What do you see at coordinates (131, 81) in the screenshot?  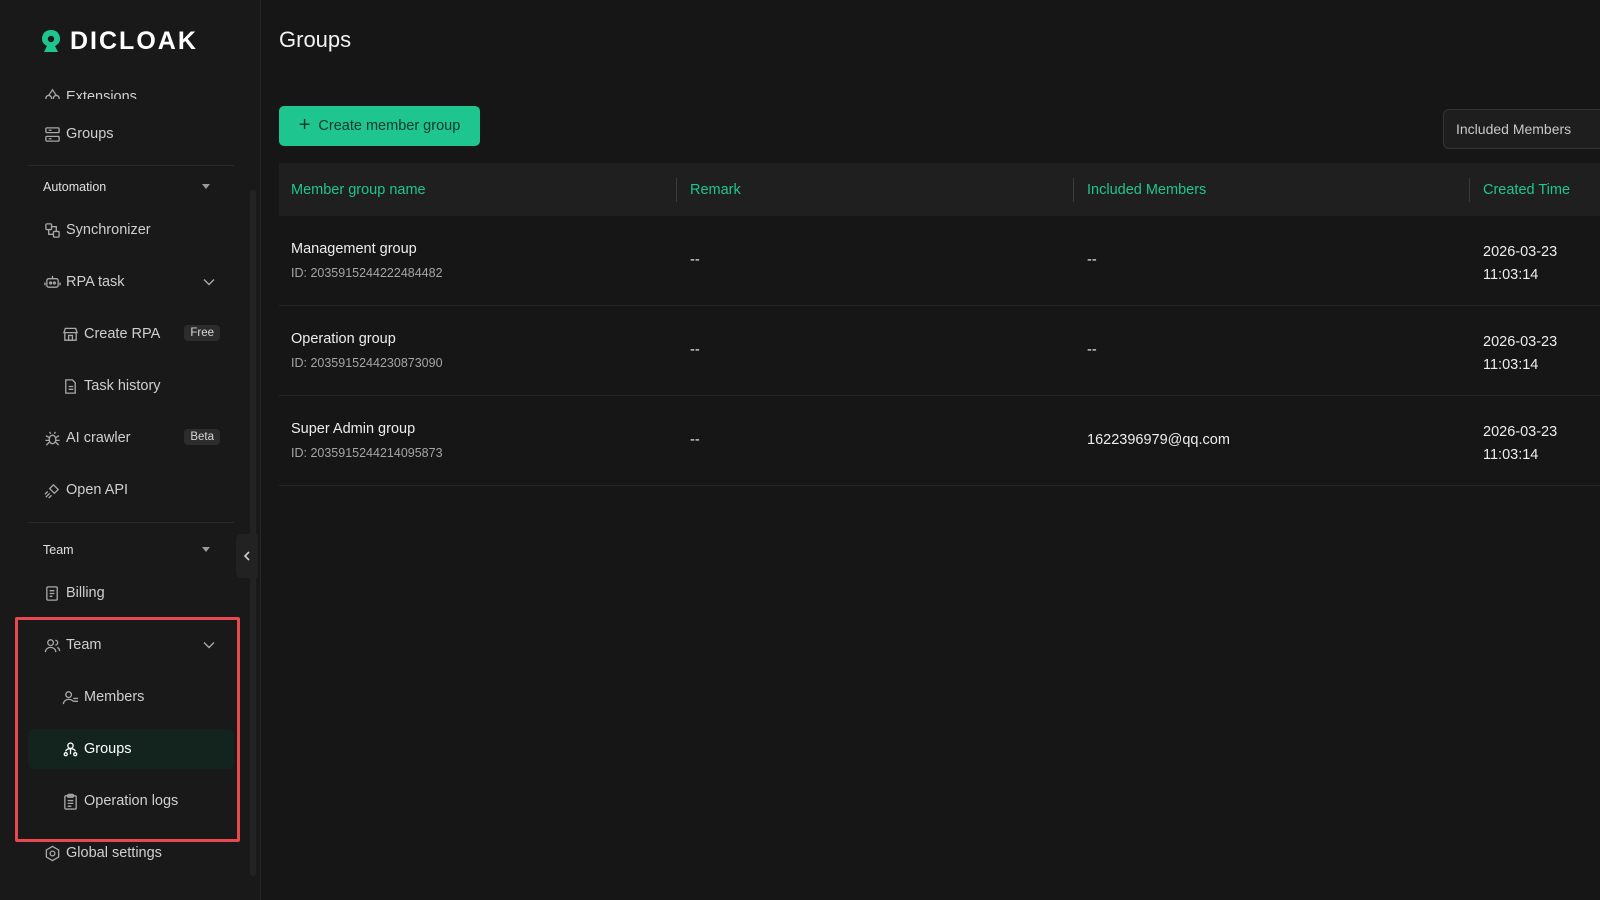 I see `sidebar-item-extensions: Extensions` at bounding box center [131, 81].